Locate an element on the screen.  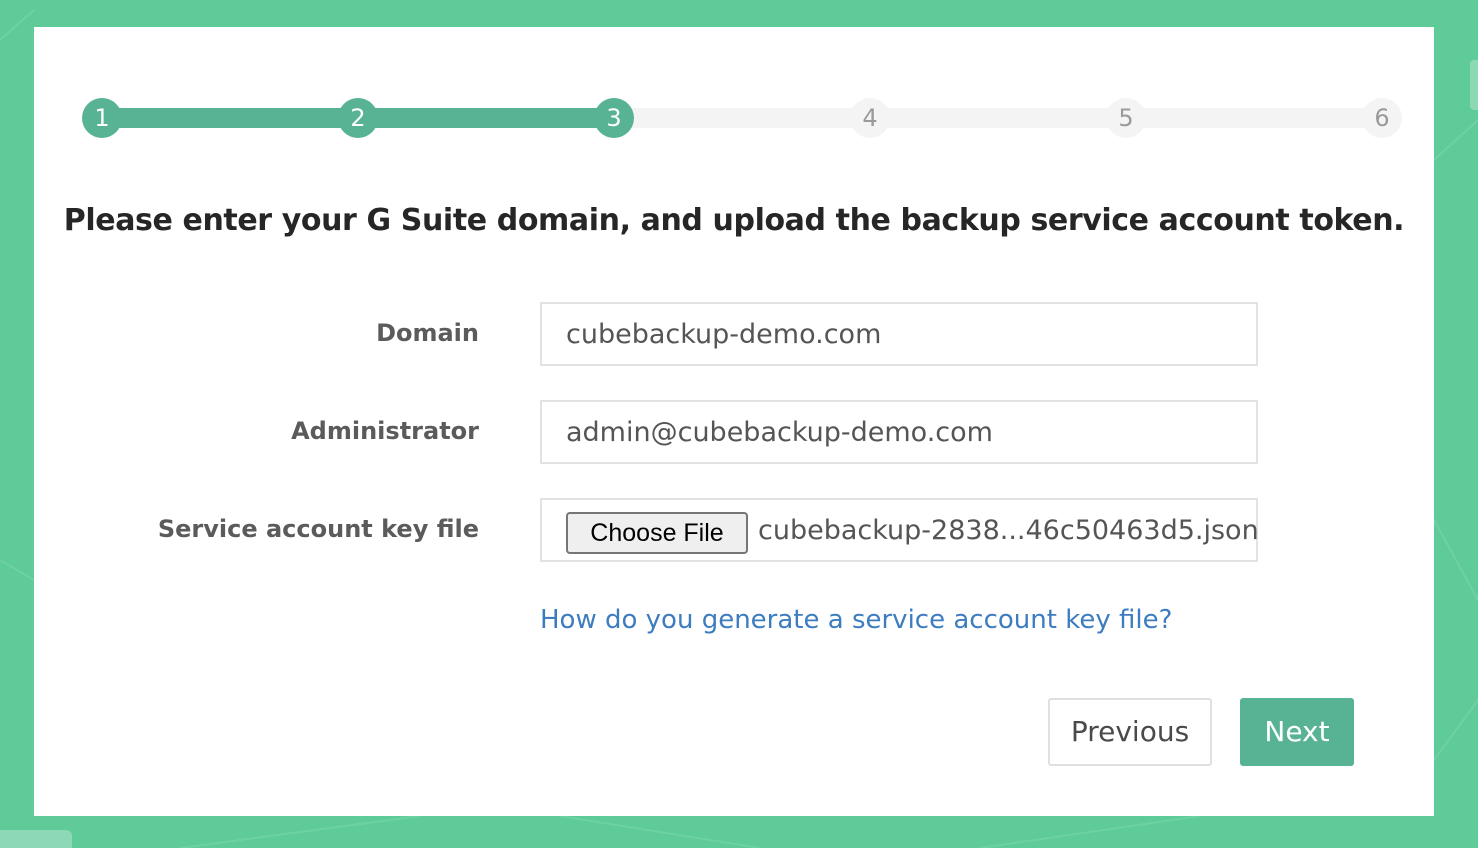
administrator-input is located at coordinates (899, 432).